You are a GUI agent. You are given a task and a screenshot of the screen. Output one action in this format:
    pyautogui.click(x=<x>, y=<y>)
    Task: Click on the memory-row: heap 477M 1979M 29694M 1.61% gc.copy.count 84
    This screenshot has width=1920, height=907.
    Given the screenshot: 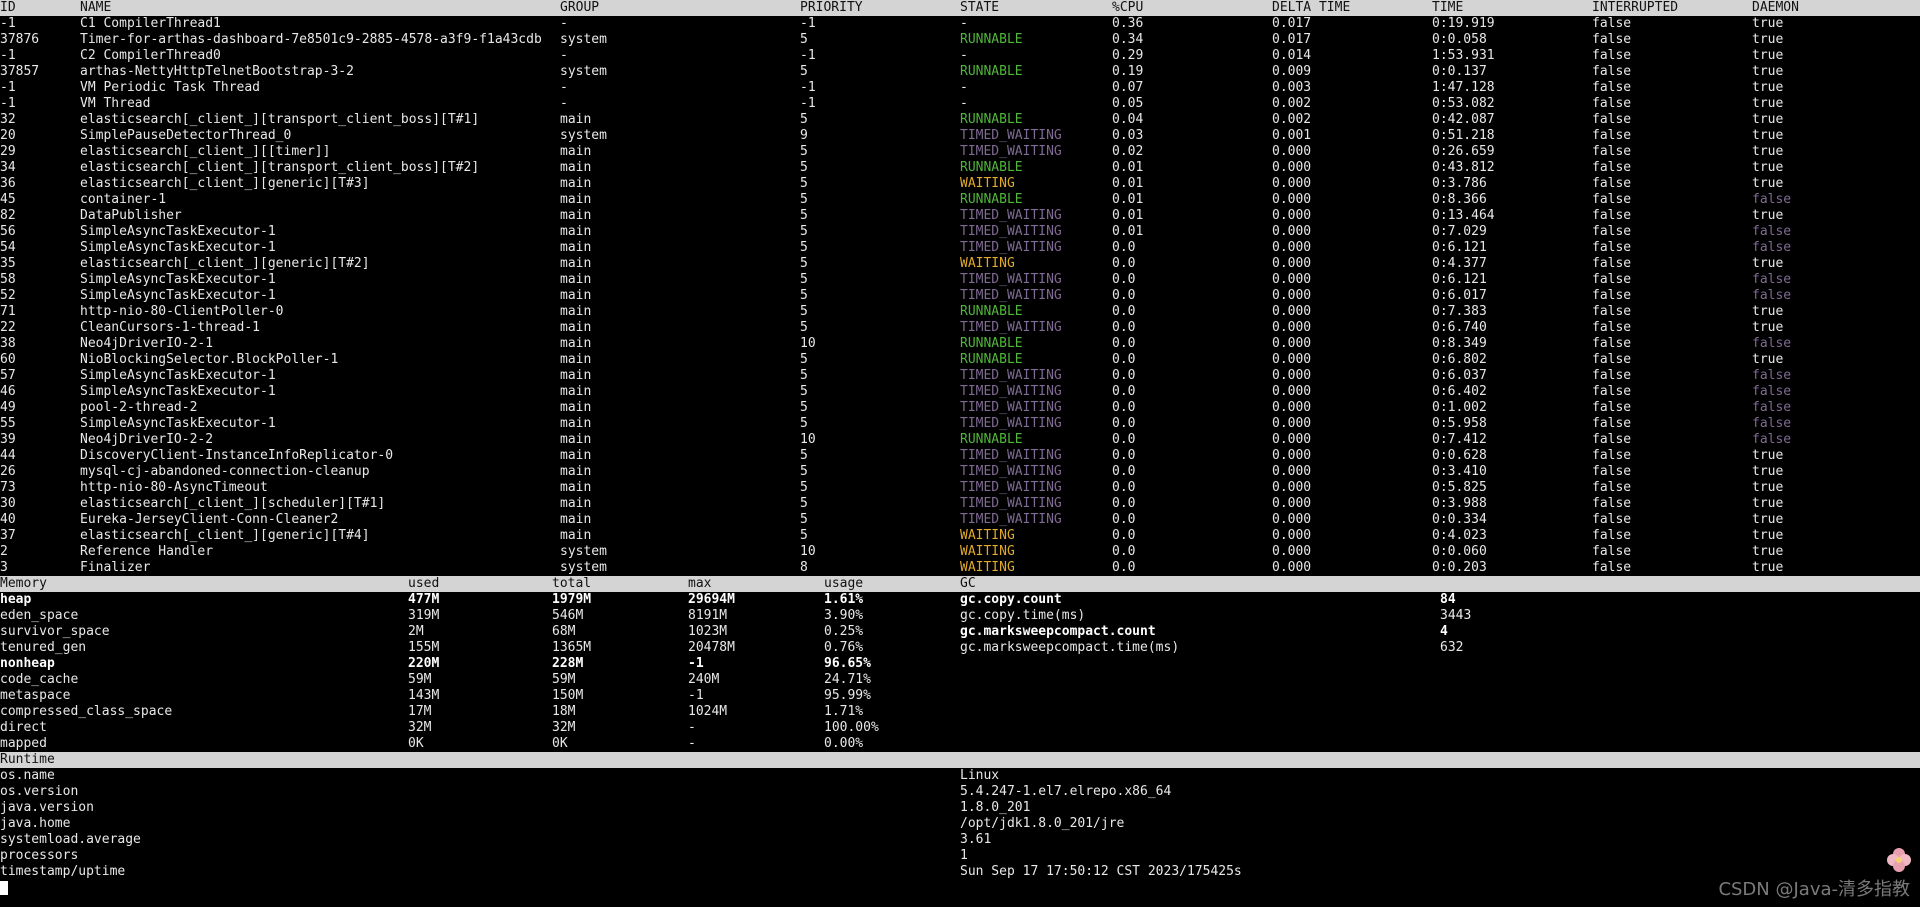 What is the action you would take?
    pyautogui.click(x=960, y=600)
    